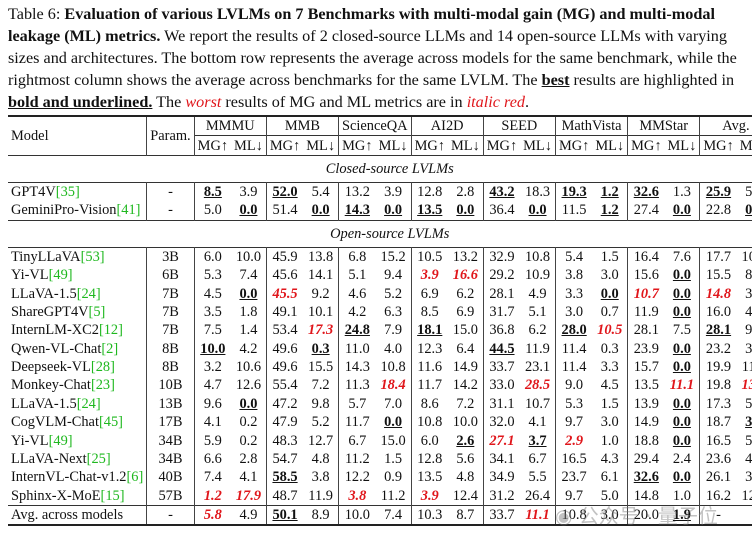  I want to click on metric-value-worst: 17.9, so click(248, 495).